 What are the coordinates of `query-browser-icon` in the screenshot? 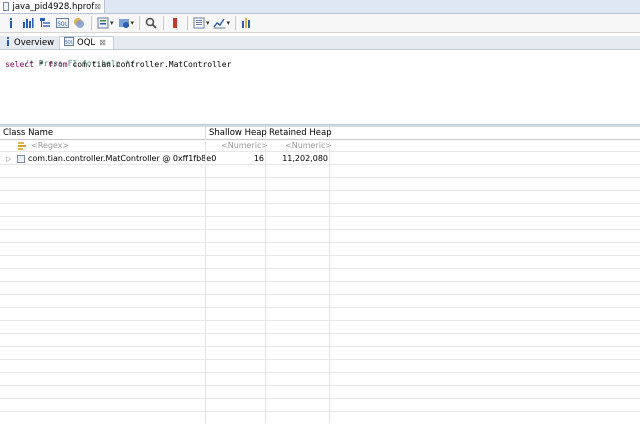 It's located at (103, 23).